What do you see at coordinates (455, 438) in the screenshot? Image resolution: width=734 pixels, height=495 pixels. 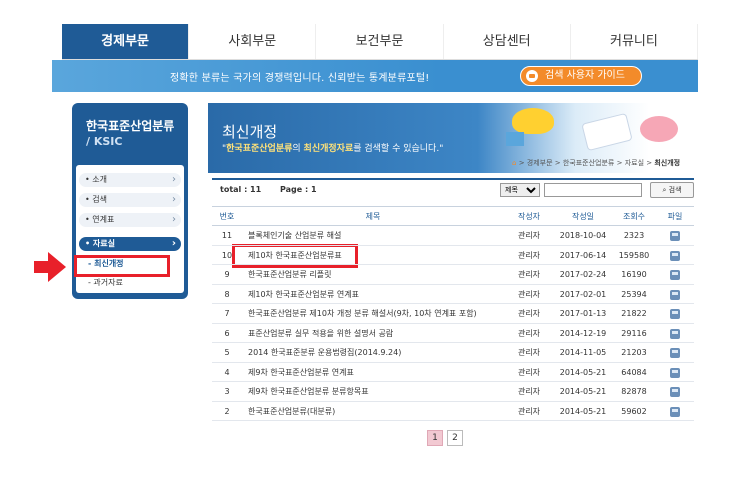 I see `page-2-button: 2` at bounding box center [455, 438].